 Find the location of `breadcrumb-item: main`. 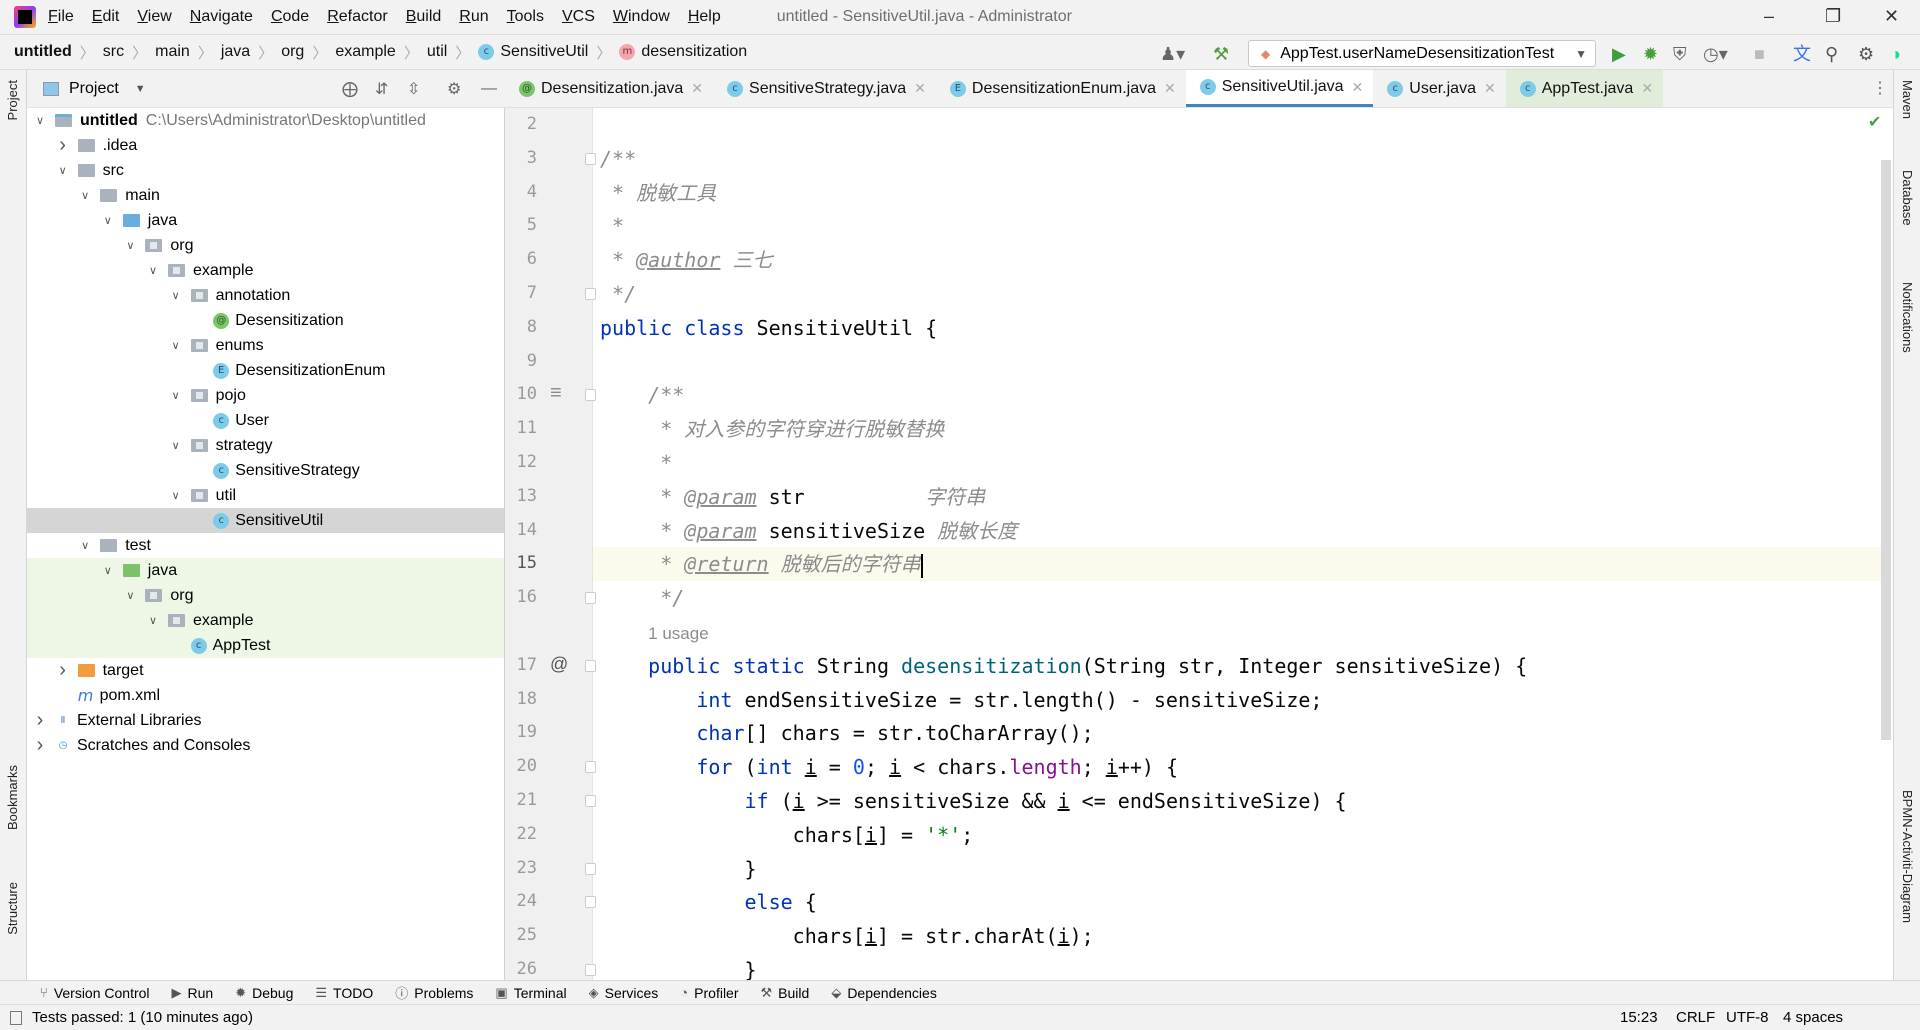

breadcrumb-item: main is located at coordinates (172, 52).